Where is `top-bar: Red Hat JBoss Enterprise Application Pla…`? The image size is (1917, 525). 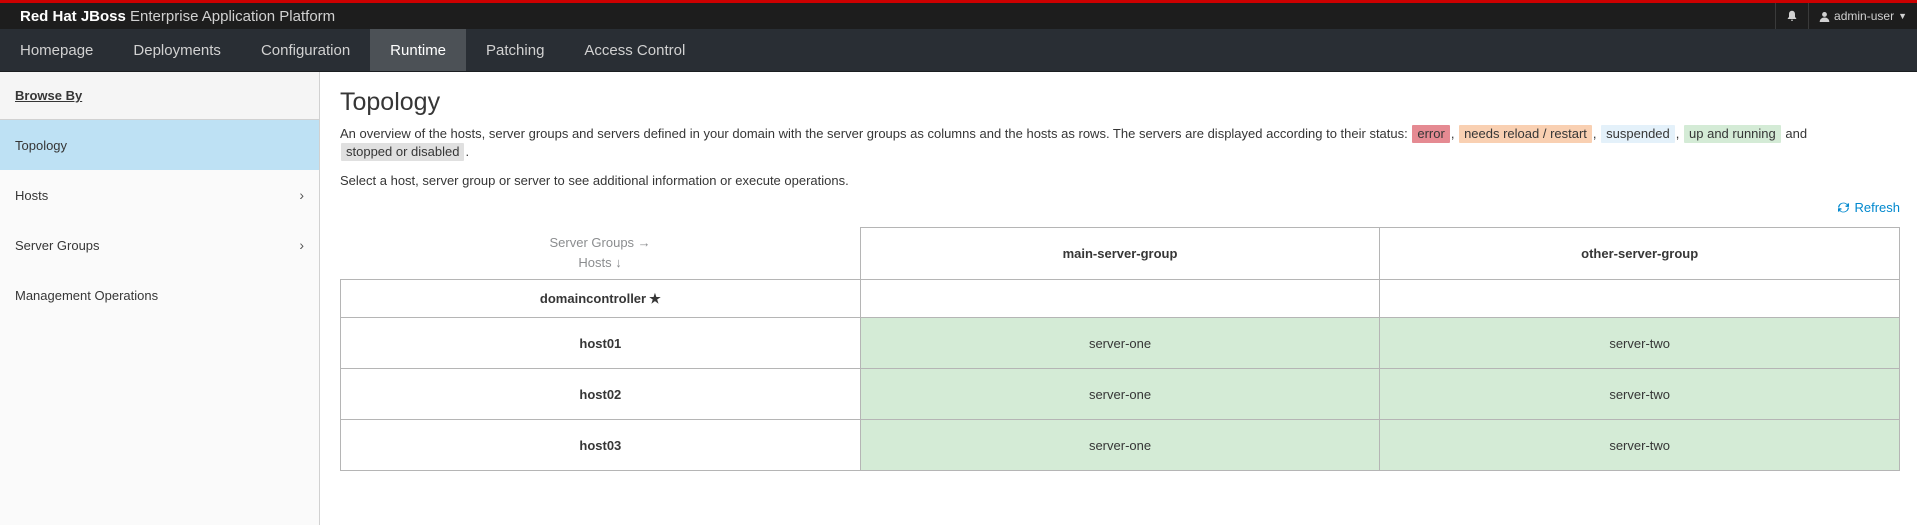
top-bar: Red Hat JBoss Enterprise Application Pla… is located at coordinates (958, 14).